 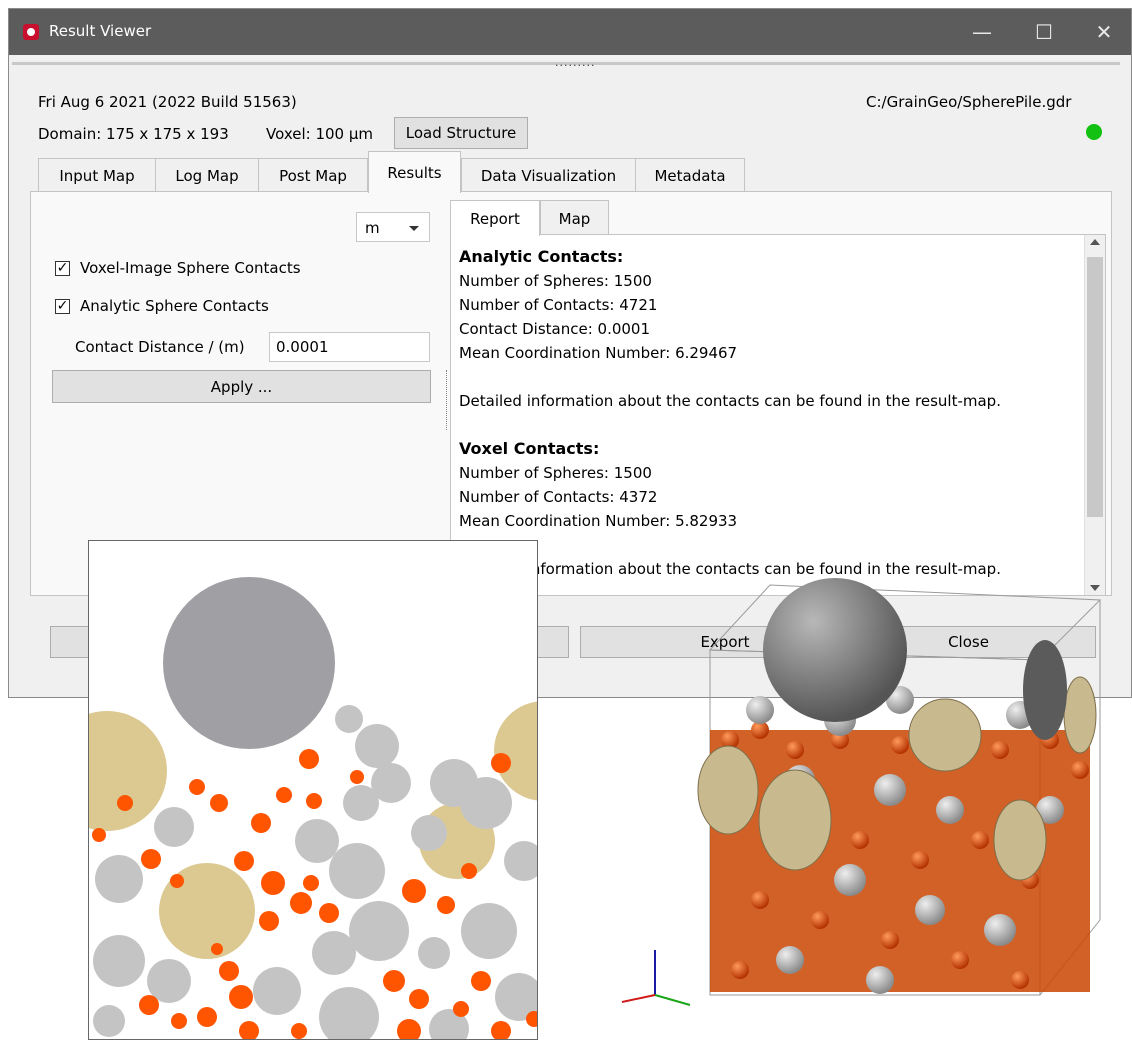 What do you see at coordinates (160, 347) in the screenshot?
I see `contact-distance-label: Contact Distance / (m)` at bounding box center [160, 347].